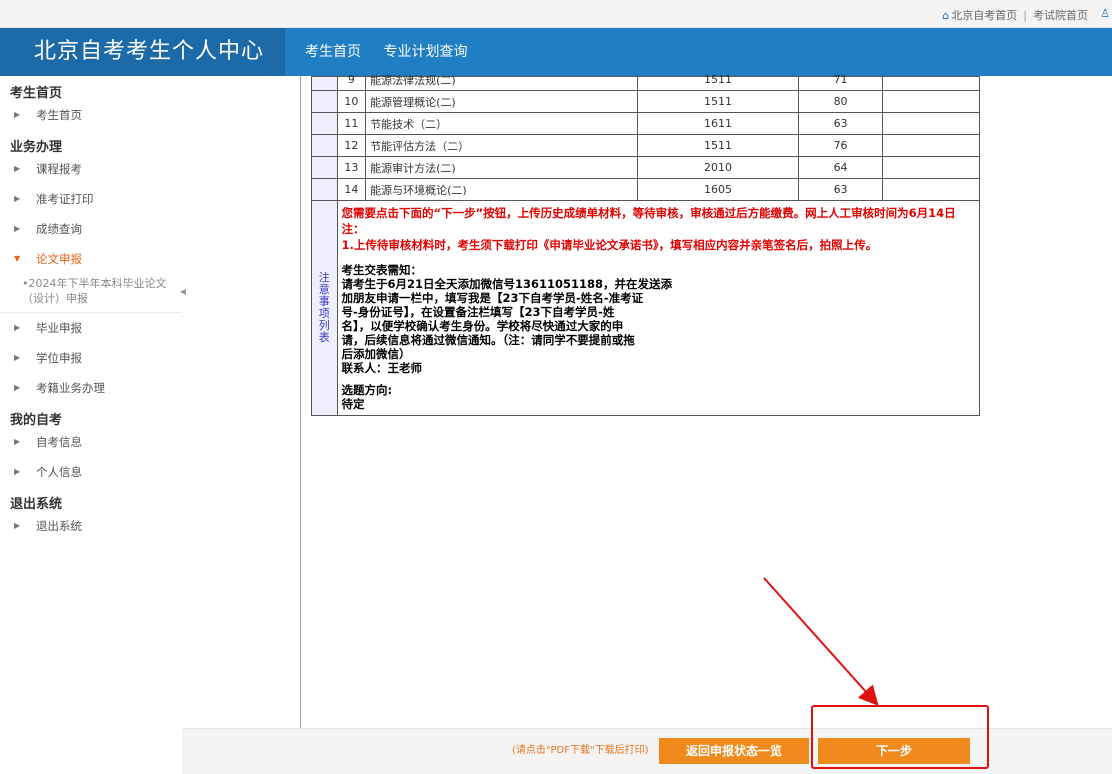 This screenshot has width=1112, height=774. What do you see at coordinates (900, 737) in the screenshot?
I see `annotation-highlight-box` at bounding box center [900, 737].